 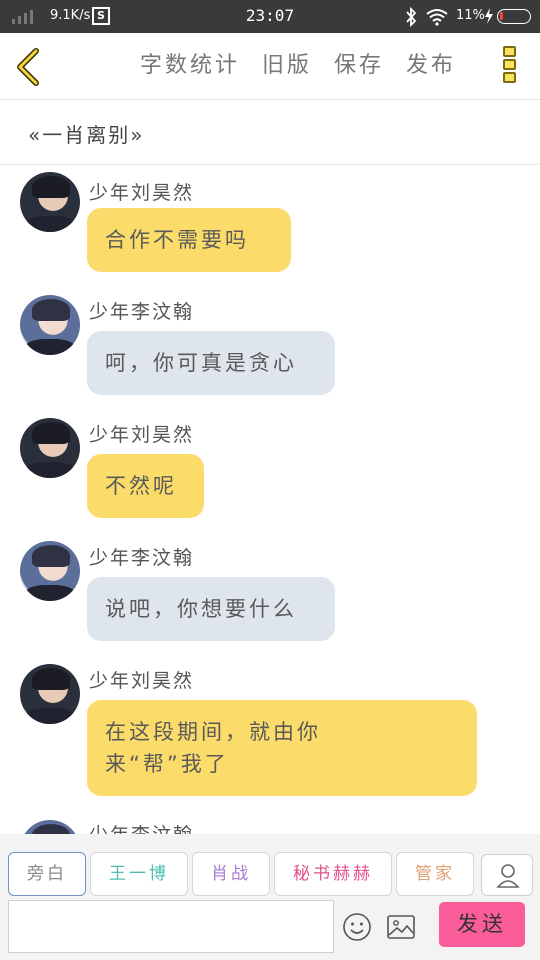 What do you see at coordinates (86, 135) in the screenshot?
I see `story-title: «一肖离别»` at bounding box center [86, 135].